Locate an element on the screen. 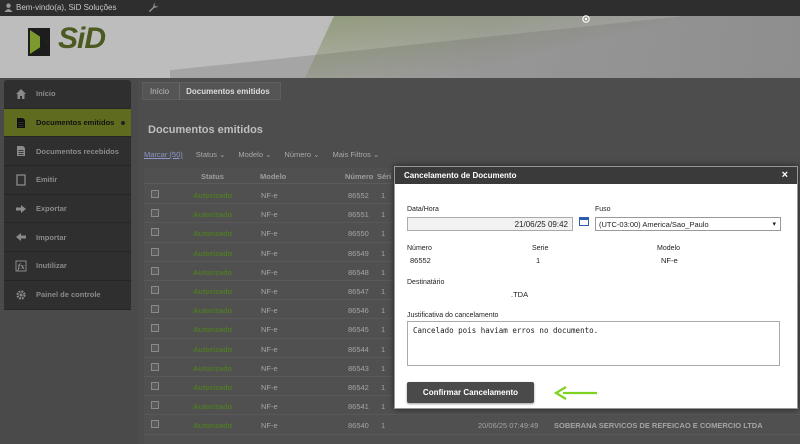 This screenshot has height=444, width=800. filter-more: Mais Filtros ⌄ is located at coordinates (356, 154).